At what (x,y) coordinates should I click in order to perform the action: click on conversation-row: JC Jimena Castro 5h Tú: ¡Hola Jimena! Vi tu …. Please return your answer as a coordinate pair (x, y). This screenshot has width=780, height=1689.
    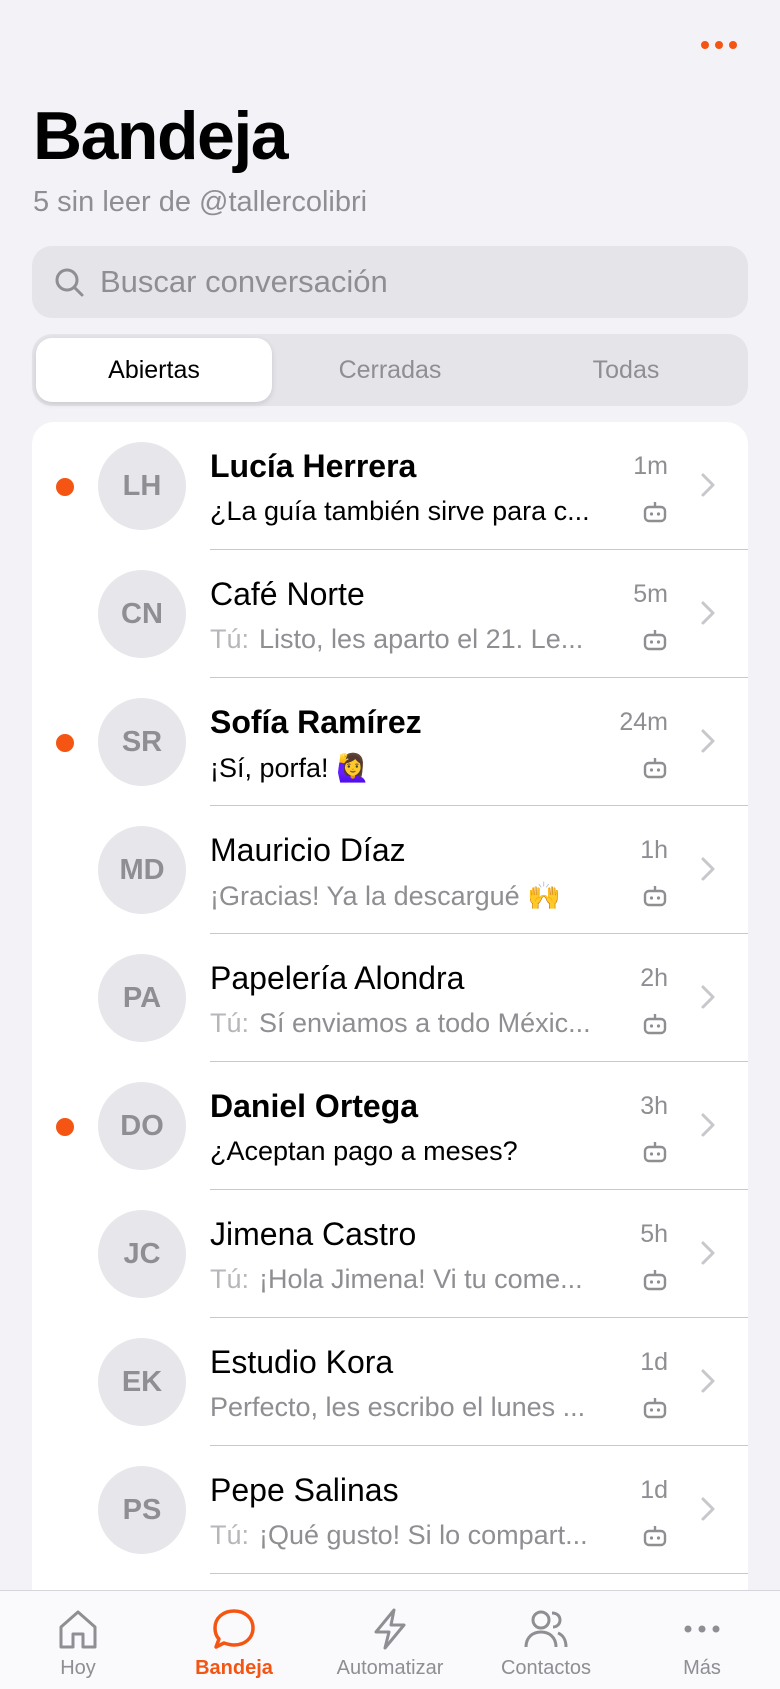
    Looking at the image, I should click on (390, 1254).